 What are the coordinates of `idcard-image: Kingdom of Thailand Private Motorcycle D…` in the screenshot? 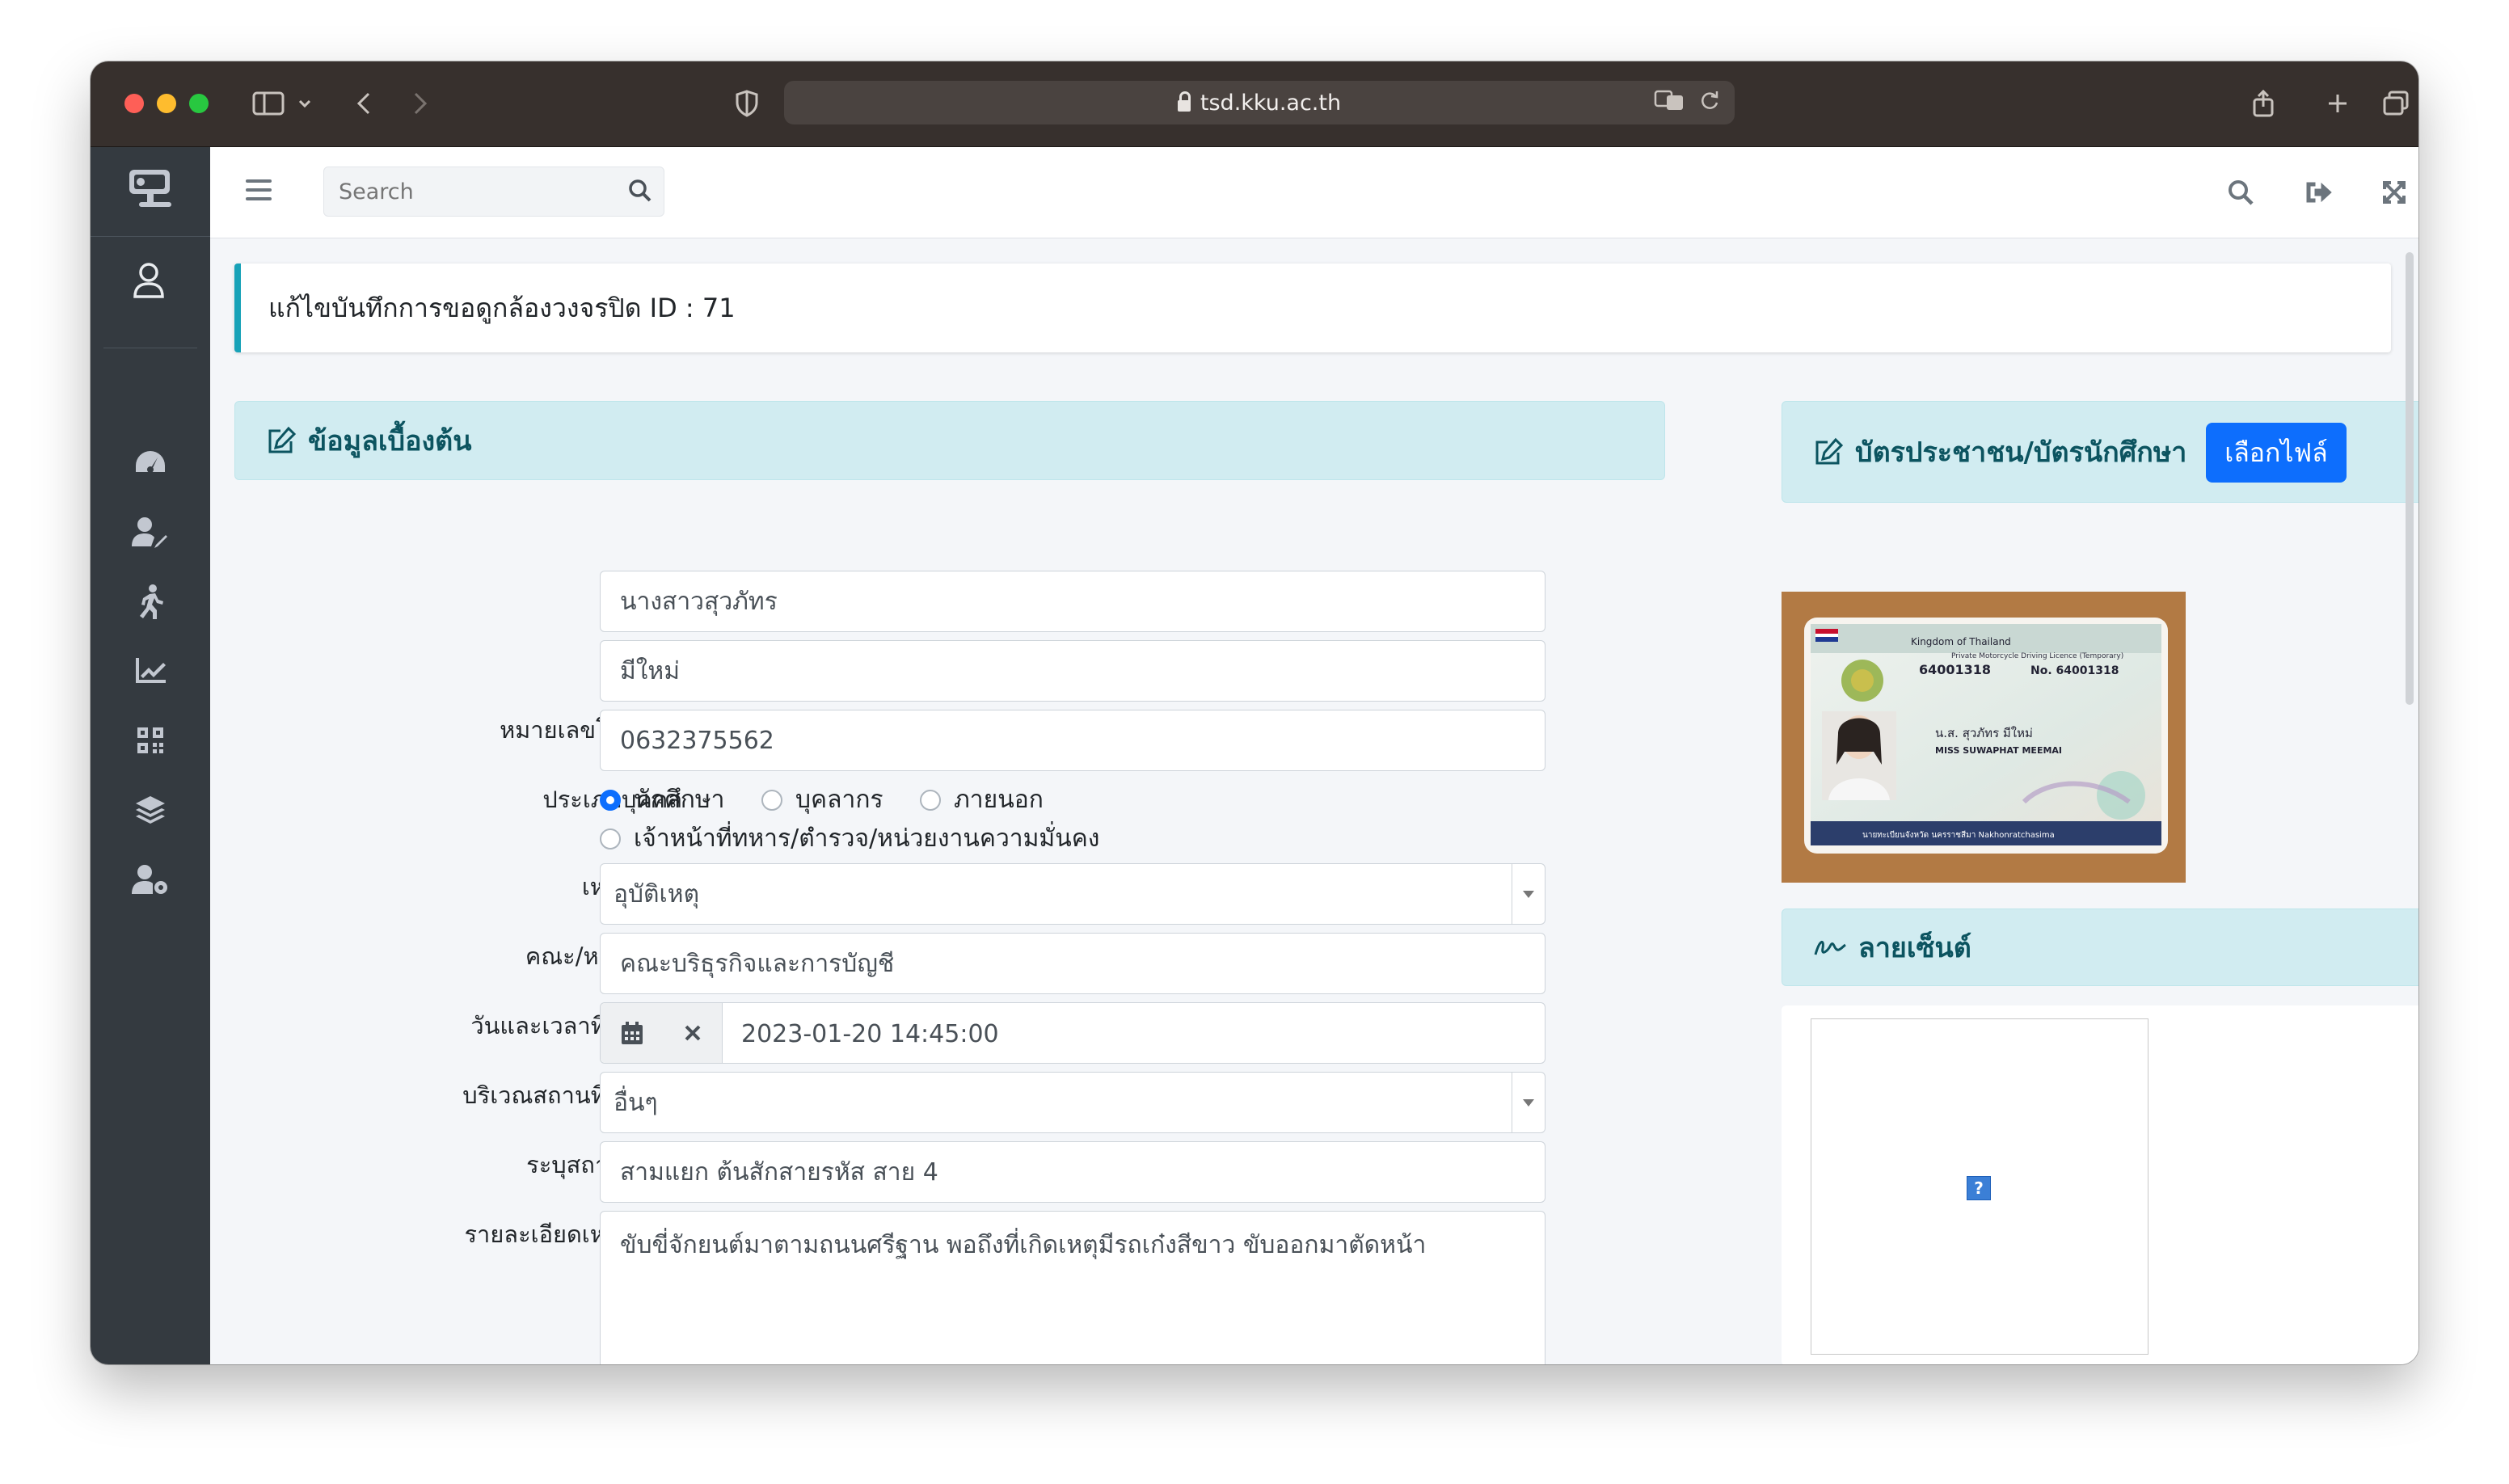 It's located at (1984, 737).